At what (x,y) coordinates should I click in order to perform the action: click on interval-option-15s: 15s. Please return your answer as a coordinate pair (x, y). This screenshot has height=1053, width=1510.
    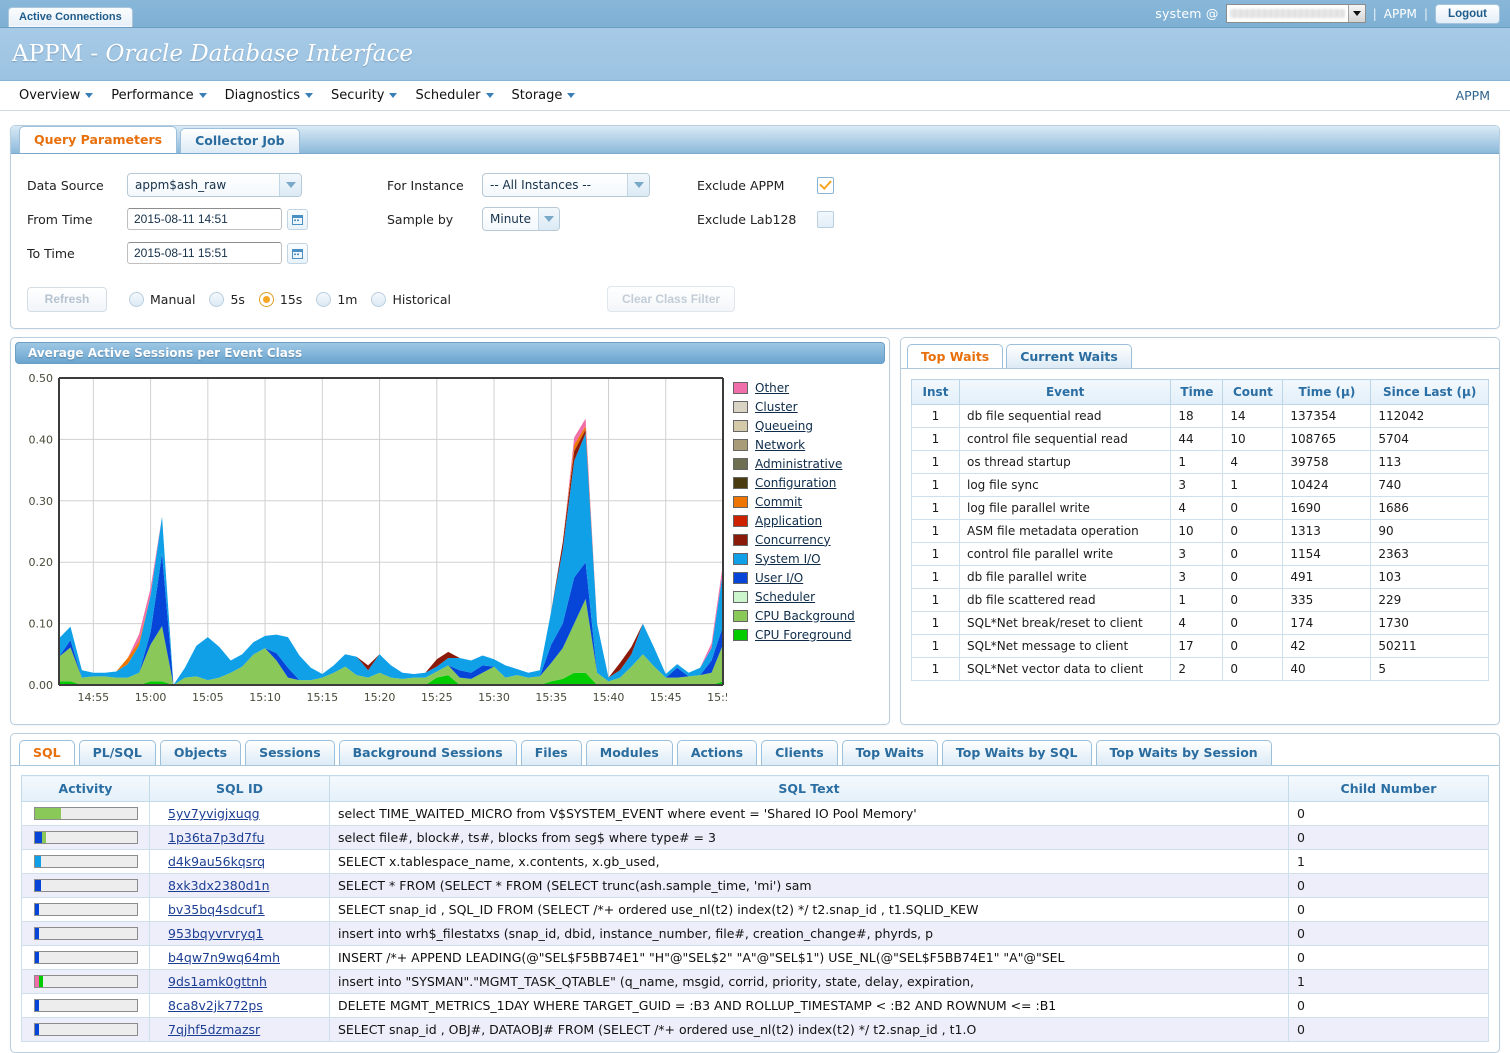
    Looking at the image, I should click on (280, 299).